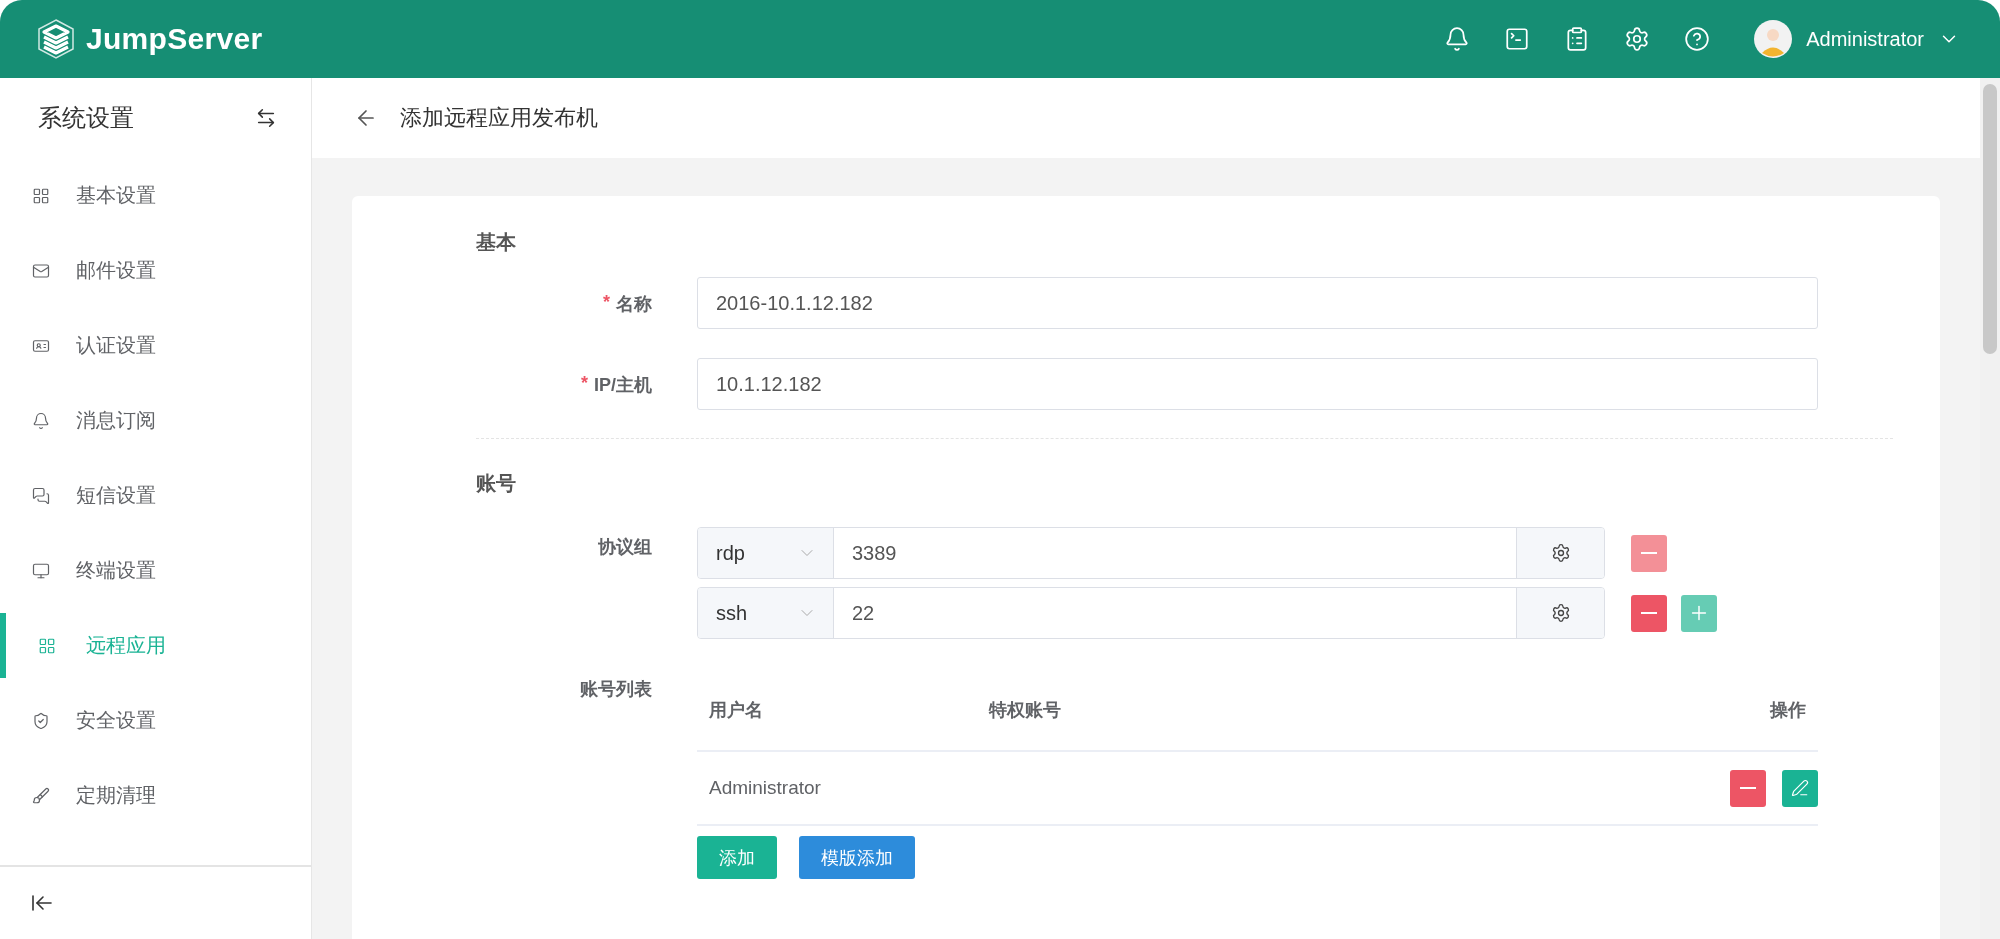 Image resolution: width=2000 pixels, height=939 pixels. Describe the element at coordinates (155, 570) in the screenshot. I see `sidebar-item: 终端设置` at that location.